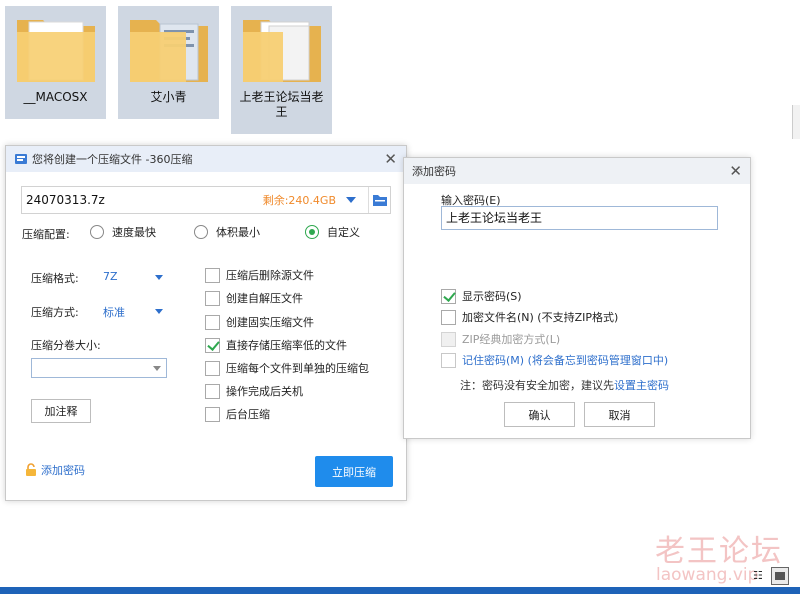 This screenshot has width=800, height=594. I want to click on watermark-text-en: laowang.vip, so click(707, 575).